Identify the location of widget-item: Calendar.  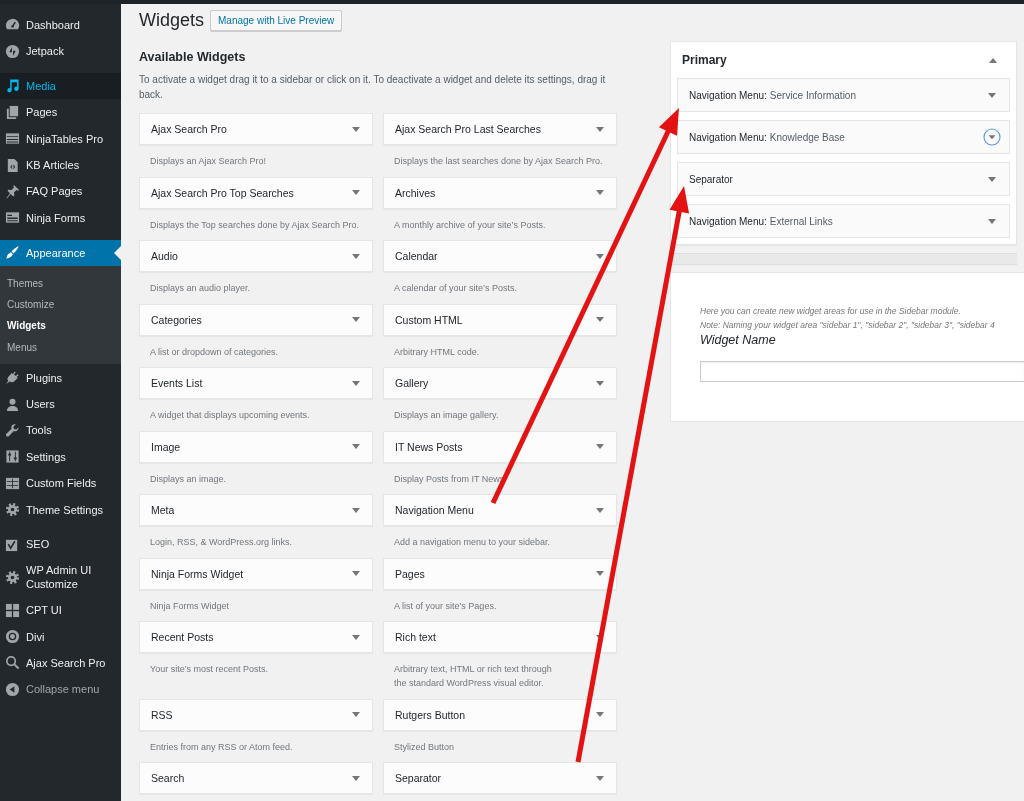
(500, 256).